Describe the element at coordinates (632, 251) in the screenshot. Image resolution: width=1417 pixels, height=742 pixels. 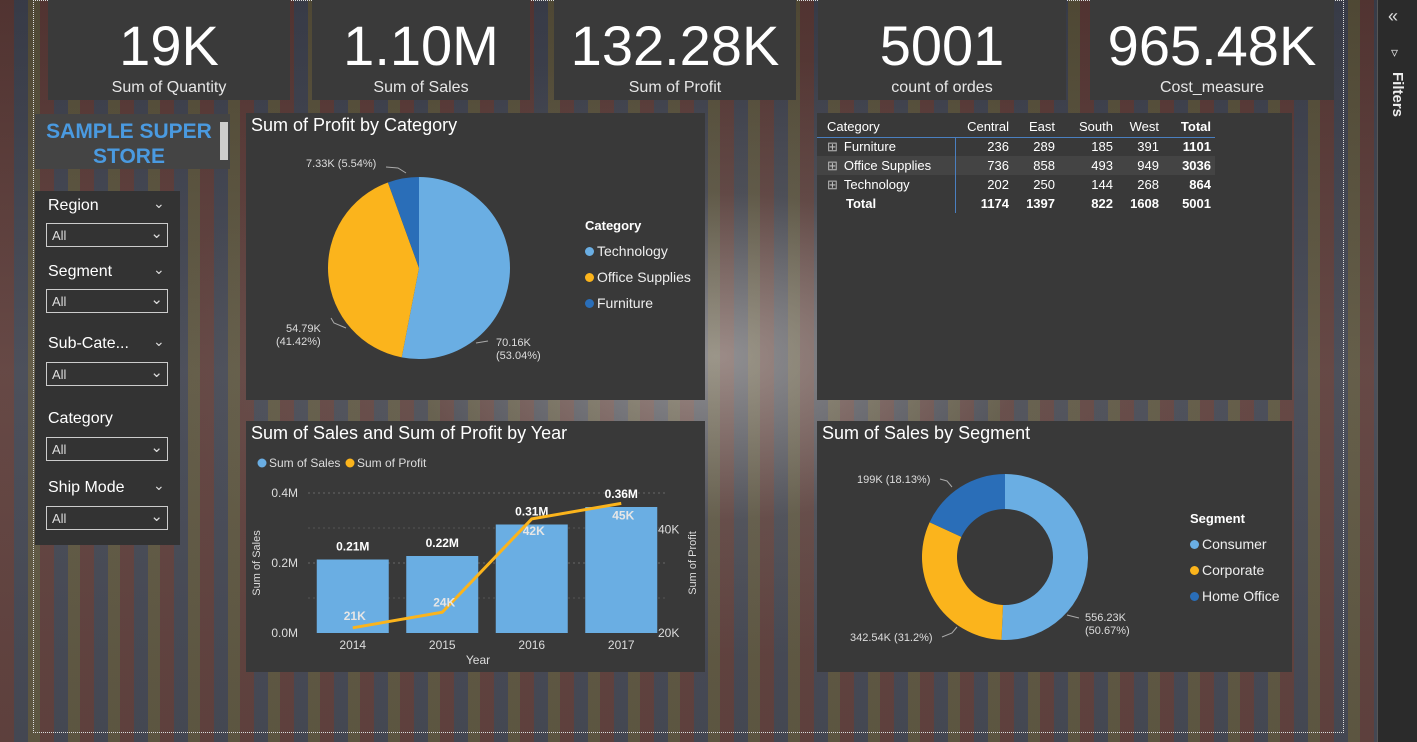
I see `legend-label: Technology` at that location.